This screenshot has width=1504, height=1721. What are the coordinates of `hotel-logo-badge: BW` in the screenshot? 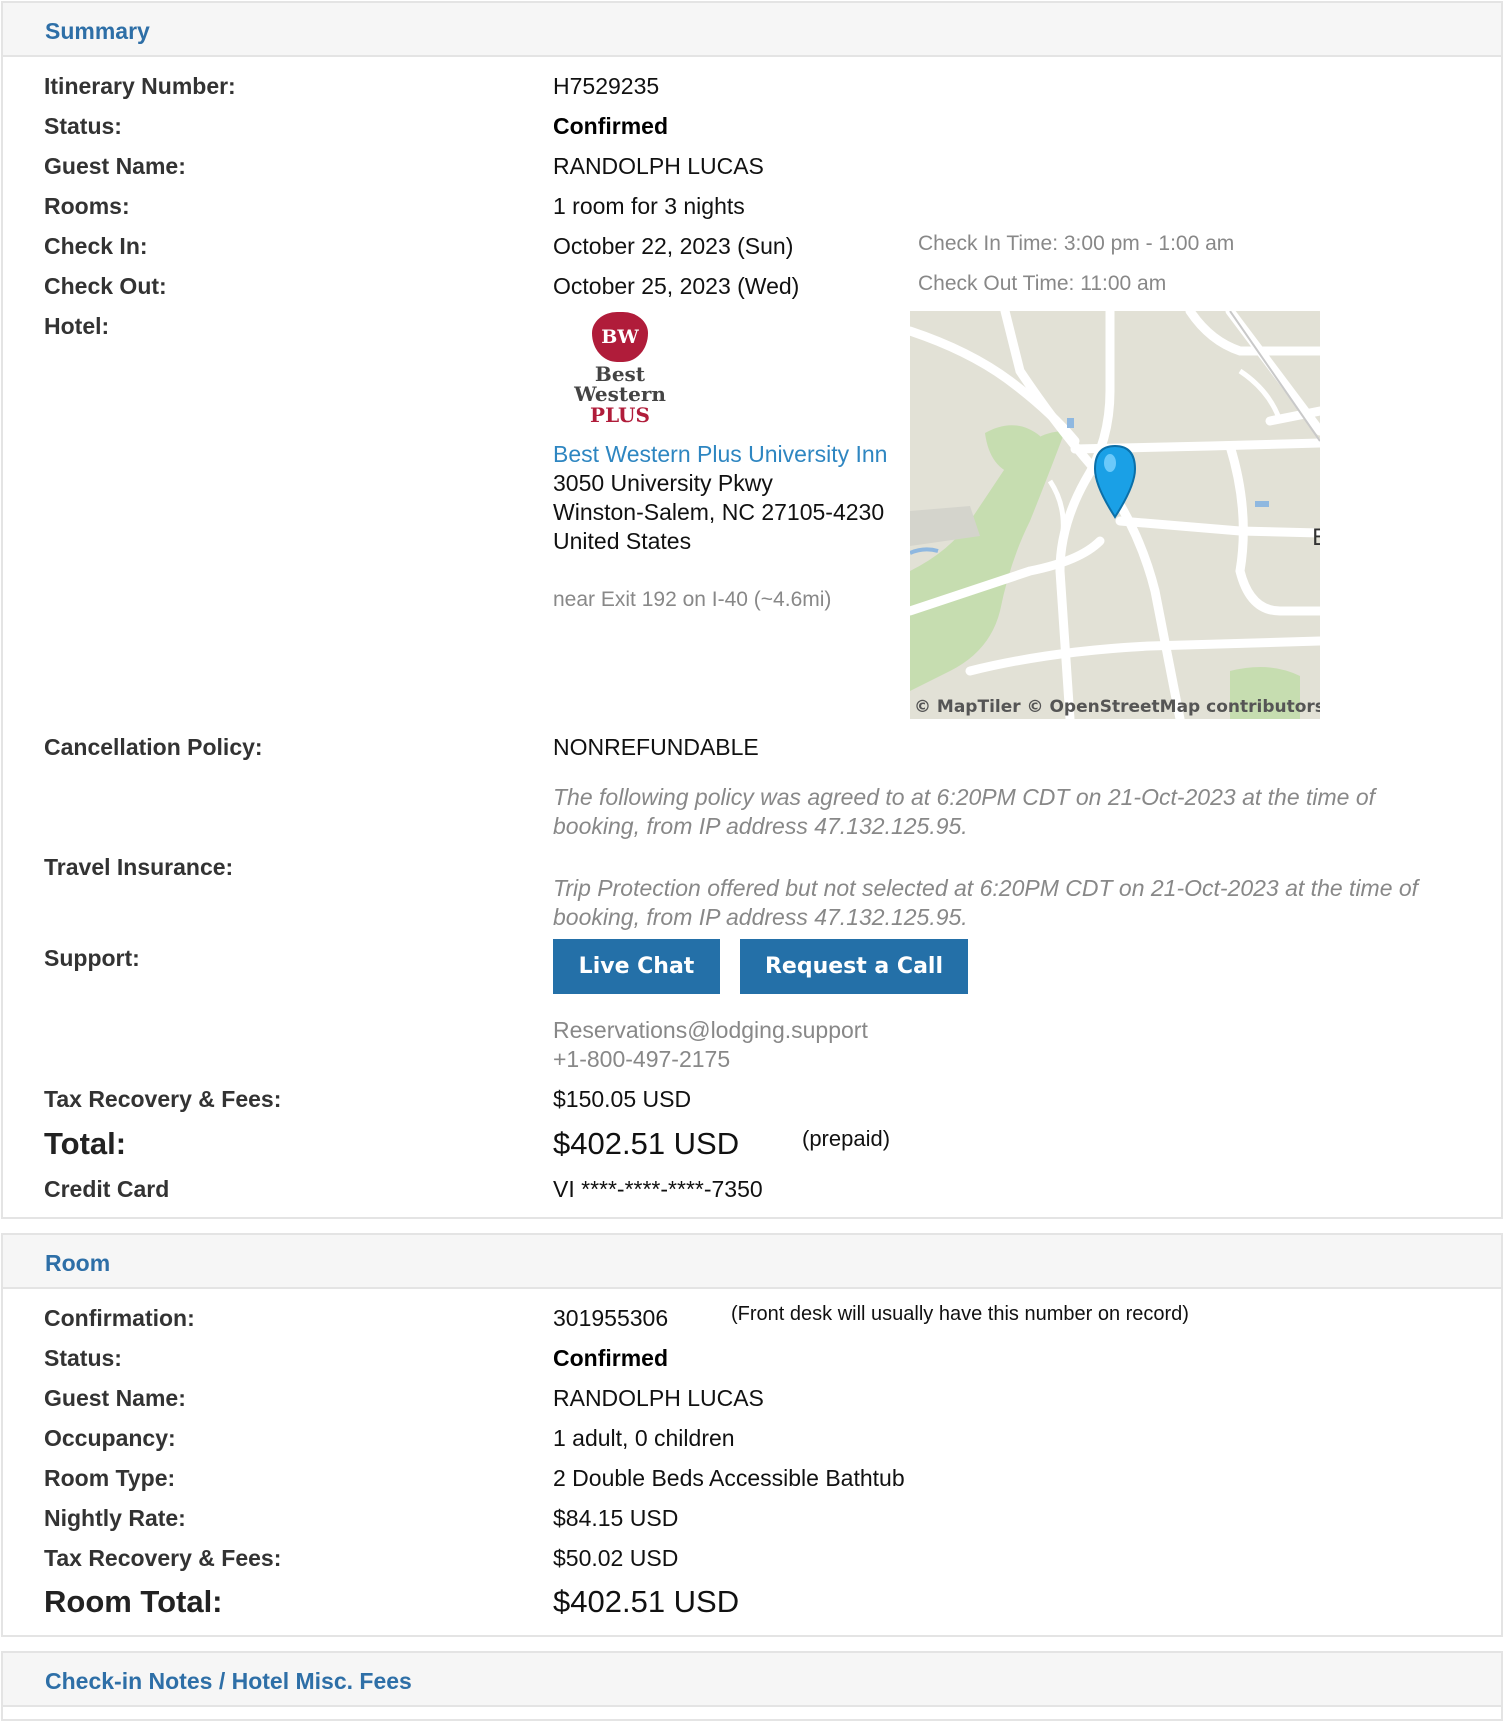 It's located at (620, 337).